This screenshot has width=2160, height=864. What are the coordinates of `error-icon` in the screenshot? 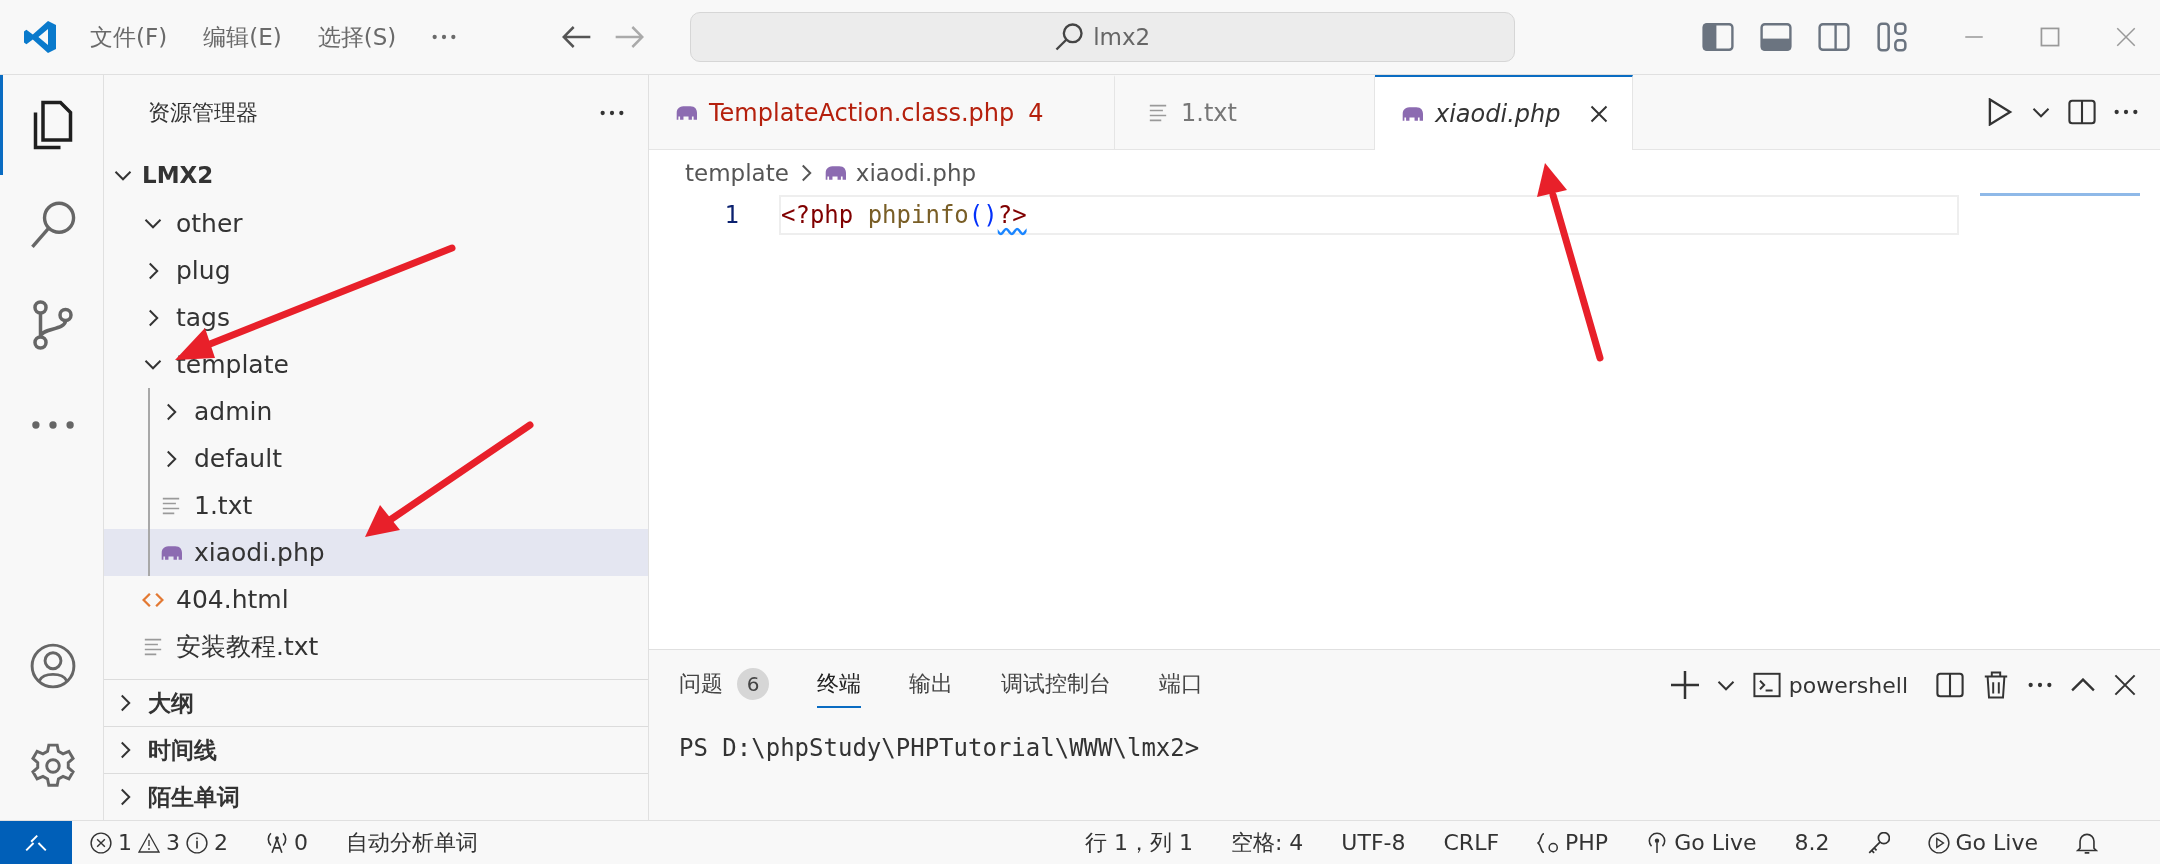 It's located at (101, 842).